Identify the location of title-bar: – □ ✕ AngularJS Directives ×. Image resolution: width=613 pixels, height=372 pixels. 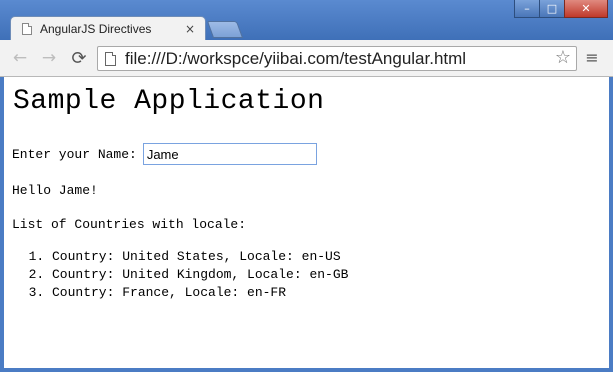
(306, 20).